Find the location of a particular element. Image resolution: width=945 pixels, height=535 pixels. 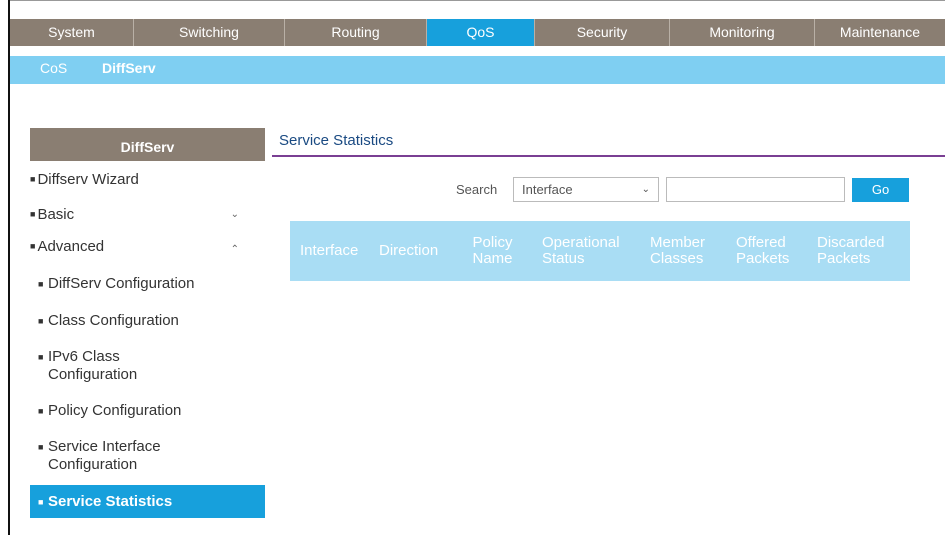

sidebar-title: DiffServ is located at coordinates (147, 144).